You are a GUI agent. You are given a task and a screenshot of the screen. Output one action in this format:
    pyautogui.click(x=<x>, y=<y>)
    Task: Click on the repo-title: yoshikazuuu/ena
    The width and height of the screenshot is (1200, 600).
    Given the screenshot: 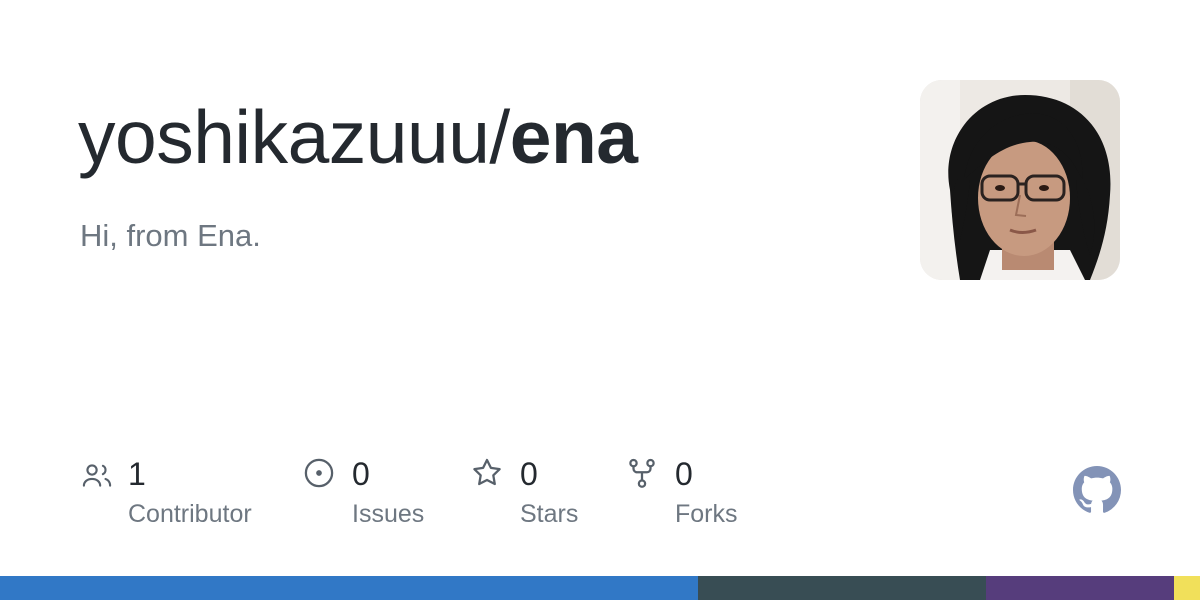 What is the action you would take?
    pyautogui.click(x=358, y=137)
    